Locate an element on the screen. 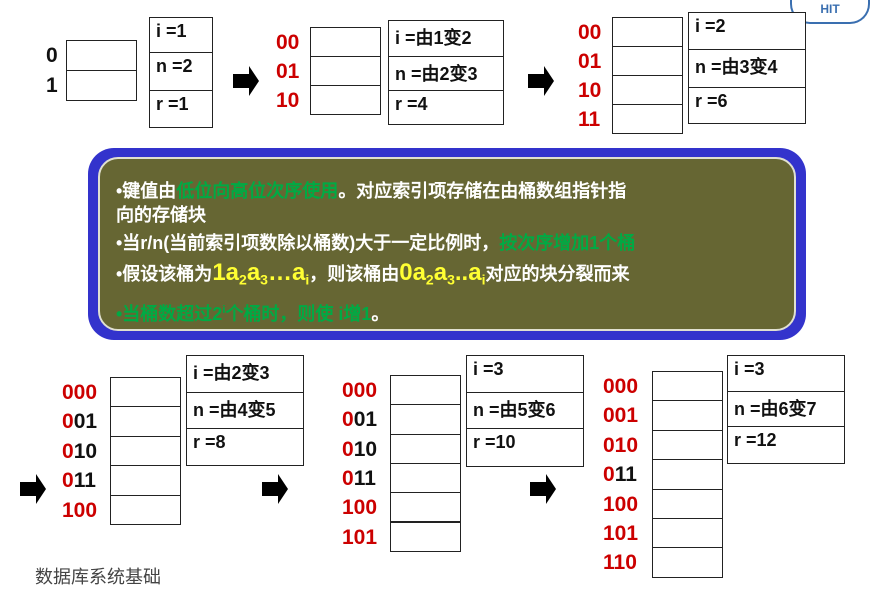 The height and width of the screenshot is (594, 880). hash-params-box: i =1 n =2 r =1 is located at coordinates (181, 72).